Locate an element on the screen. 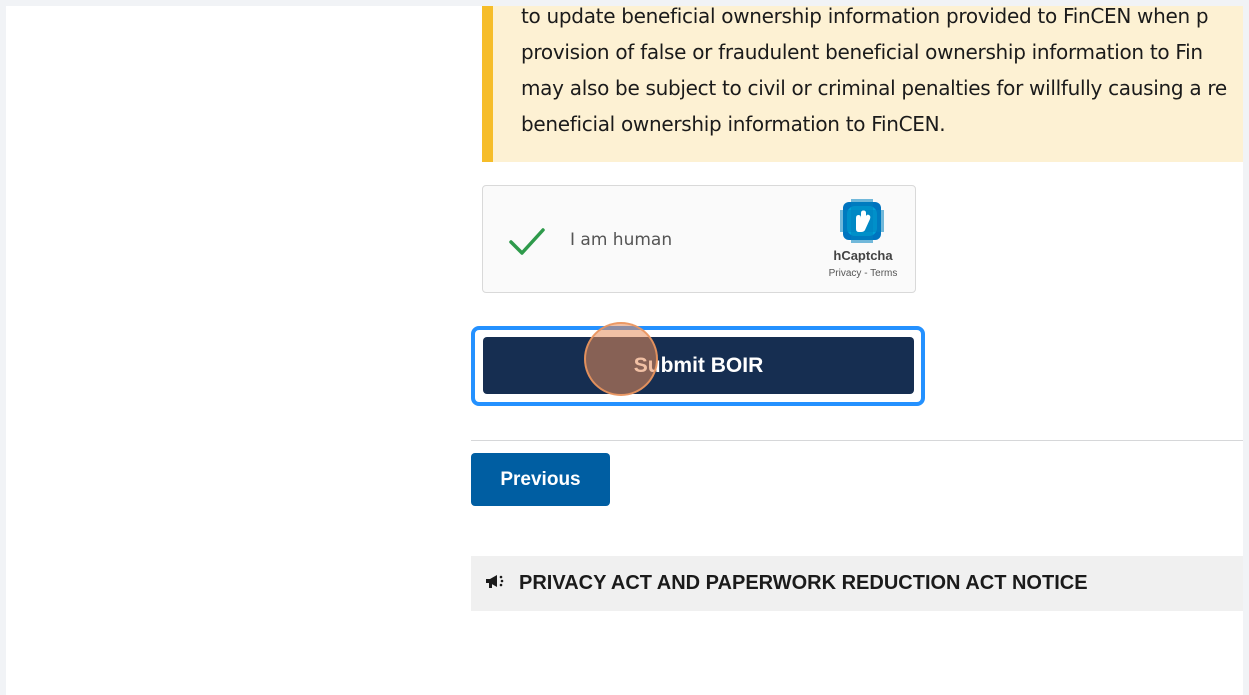 This screenshot has width=1249, height=695. click-indicator is located at coordinates (621, 359).